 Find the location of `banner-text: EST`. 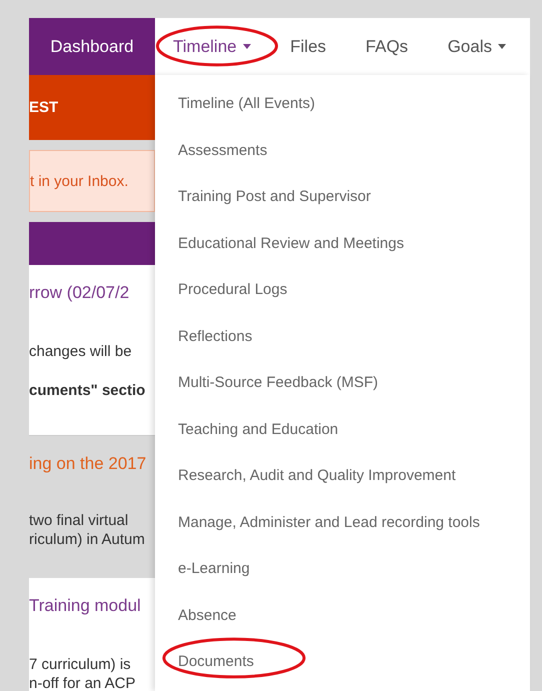

banner-text: EST is located at coordinates (43, 107).